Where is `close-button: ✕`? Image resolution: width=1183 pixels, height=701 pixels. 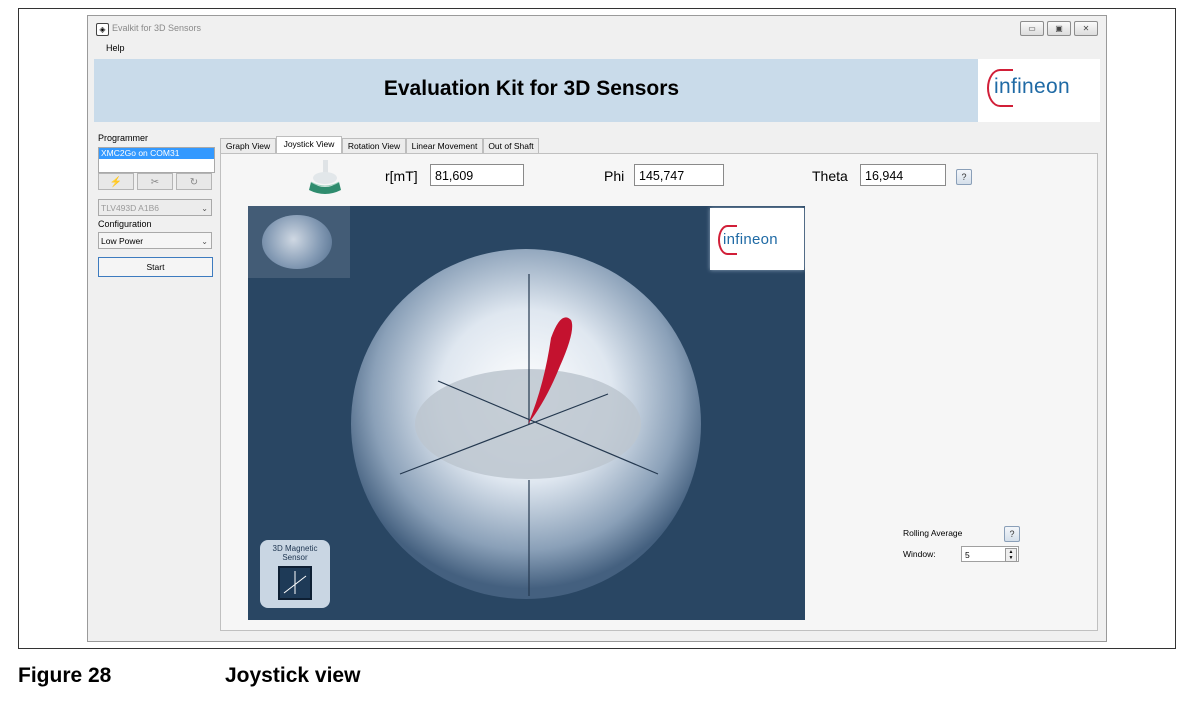 close-button: ✕ is located at coordinates (1086, 28).